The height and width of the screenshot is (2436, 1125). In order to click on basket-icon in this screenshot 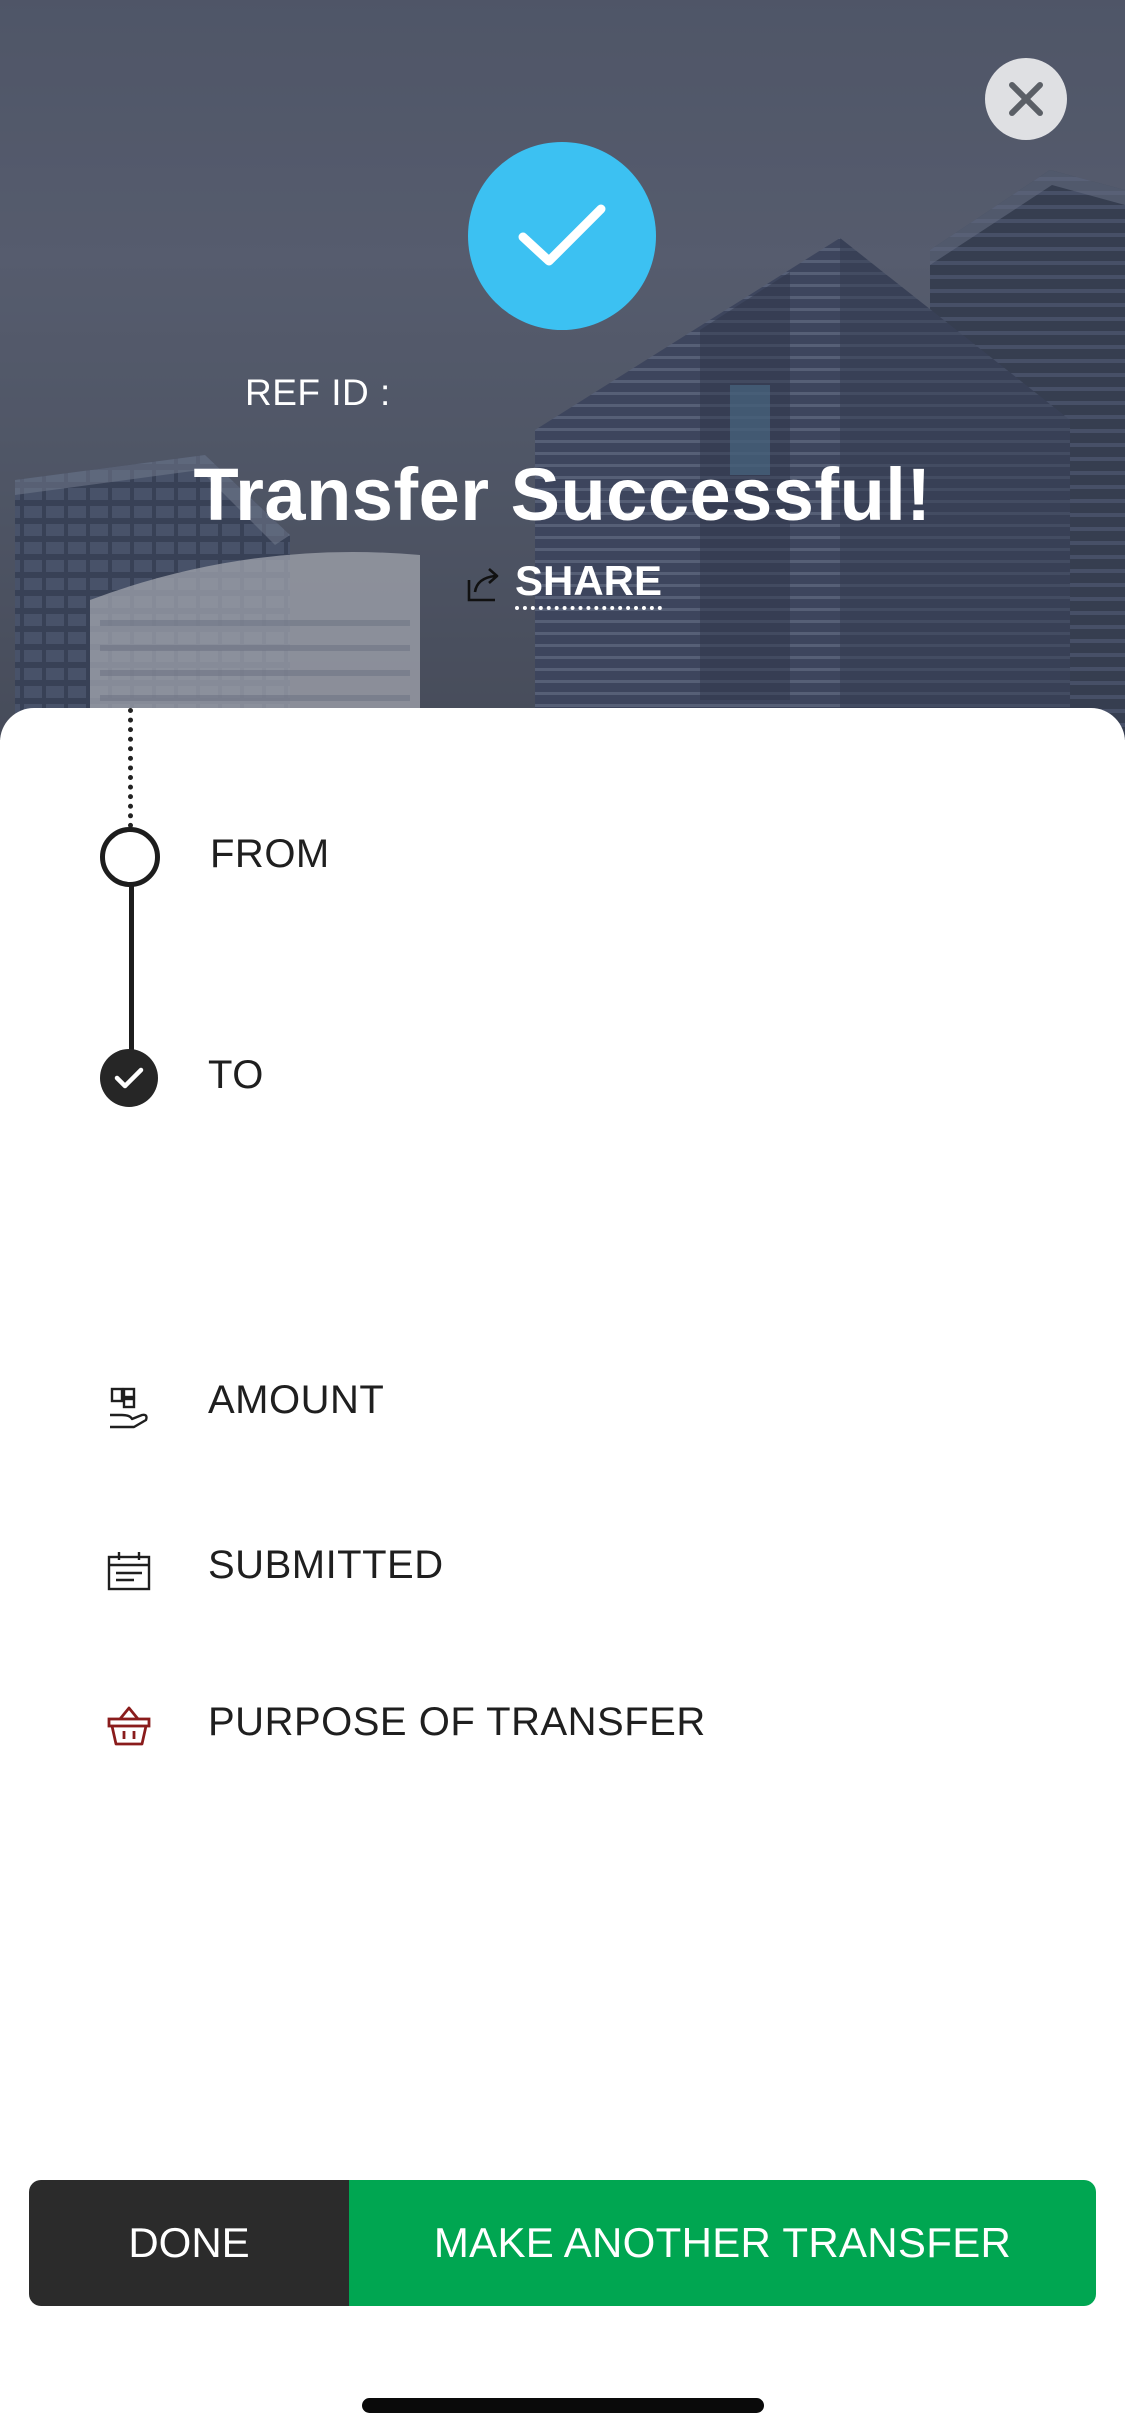, I will do `click(129, 1726)`.